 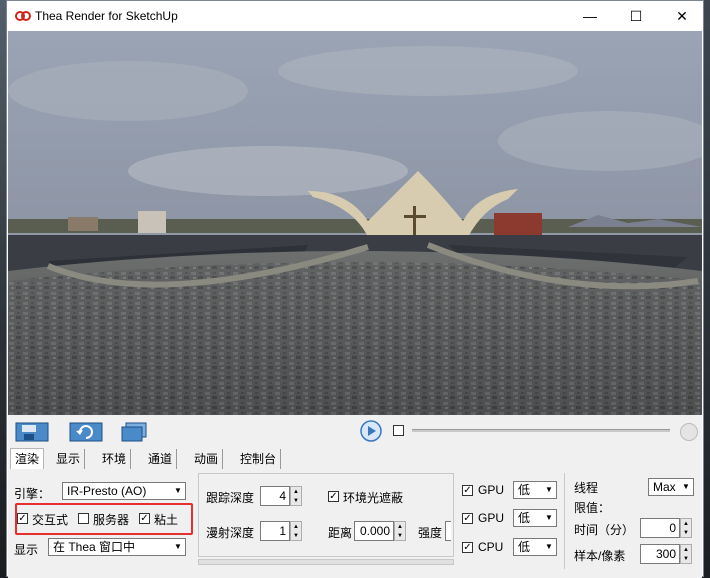 I want to click on cpu-label: CPU, so click(x=491, y=547).